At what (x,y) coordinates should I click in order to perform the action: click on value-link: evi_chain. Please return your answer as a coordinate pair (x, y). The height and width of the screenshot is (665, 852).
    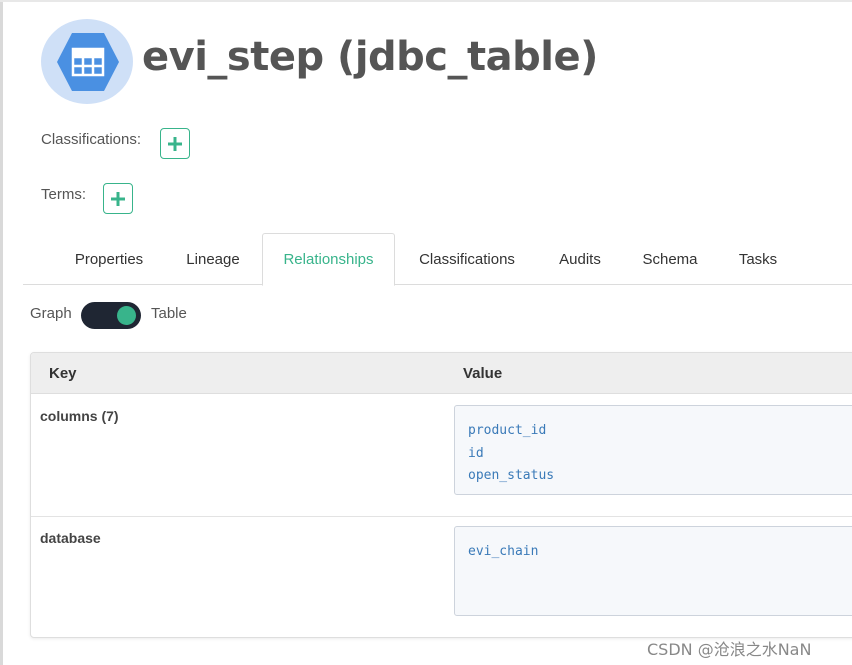
    Looking at the image, I should click on (660, 552).